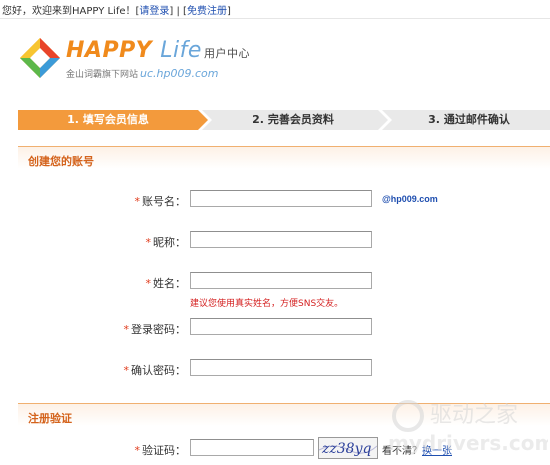  I want to click on bracket-end: ], so click(228, 11).